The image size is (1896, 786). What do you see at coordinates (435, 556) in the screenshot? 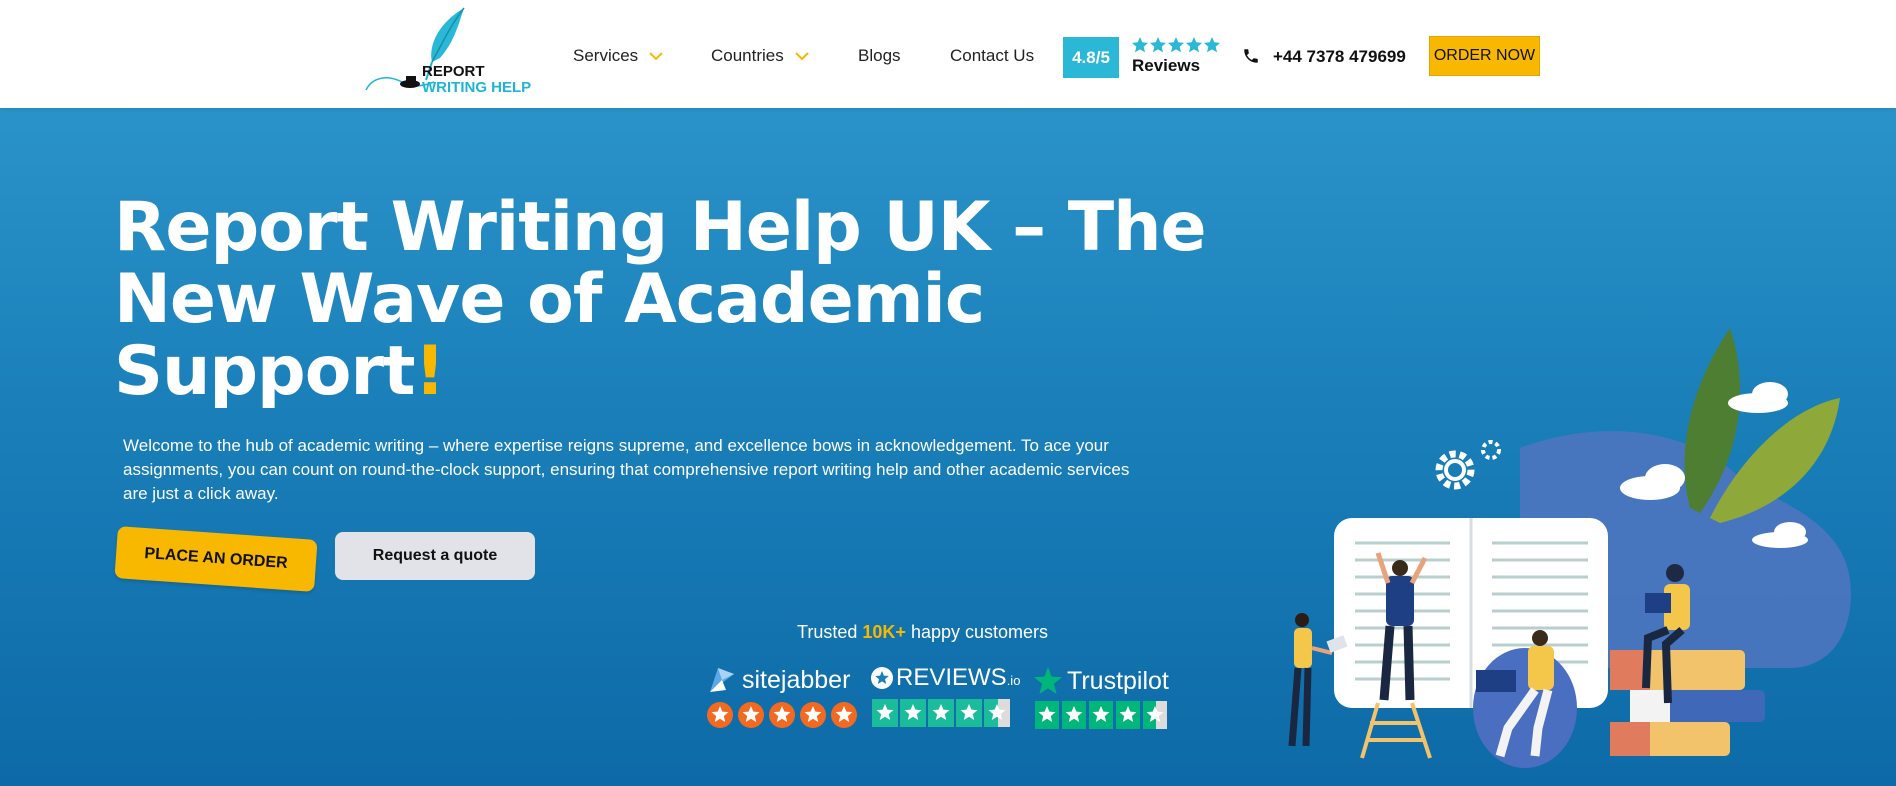
I see `request-quote-button: Request a quote` at bounding box center [435, 556].